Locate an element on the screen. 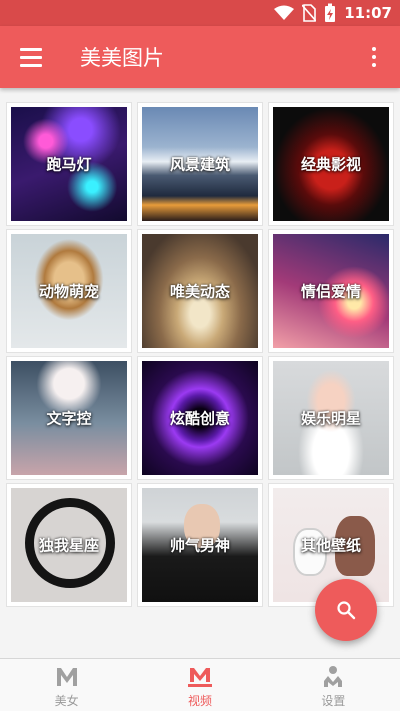 Image resolution: width=400 pixels, height=711 pixels. category-tile-handsome: 帅气男神 is located at coordinates (200, 545).